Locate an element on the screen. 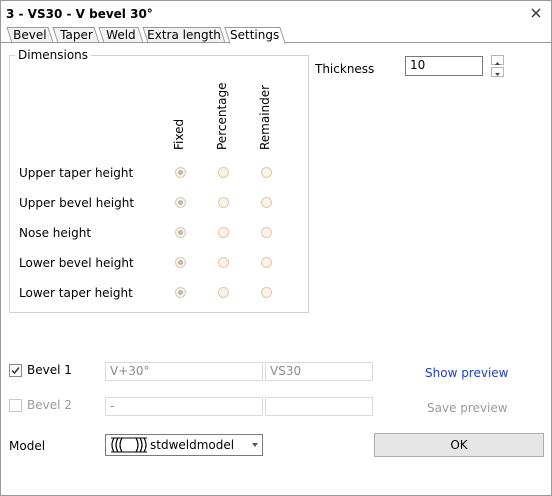 This screenshot has width=552, height=496. bevel2-type-field: - is located at coordinates (184, 406).